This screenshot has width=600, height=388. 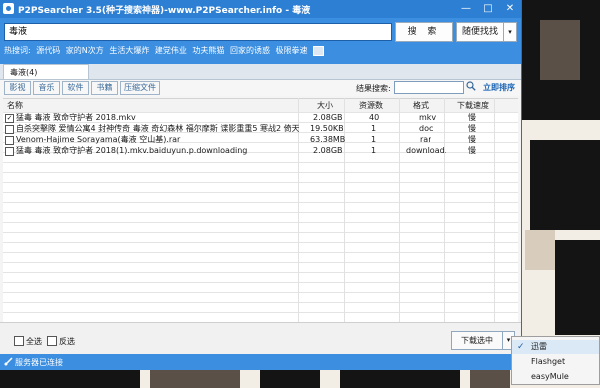 I want to click on menu-item-label: 迅雷, so click(x=539, y=346).